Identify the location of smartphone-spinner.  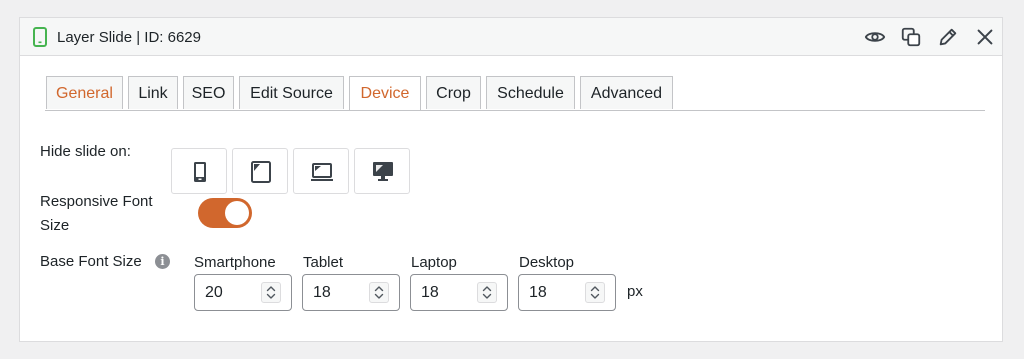
(271, 292).